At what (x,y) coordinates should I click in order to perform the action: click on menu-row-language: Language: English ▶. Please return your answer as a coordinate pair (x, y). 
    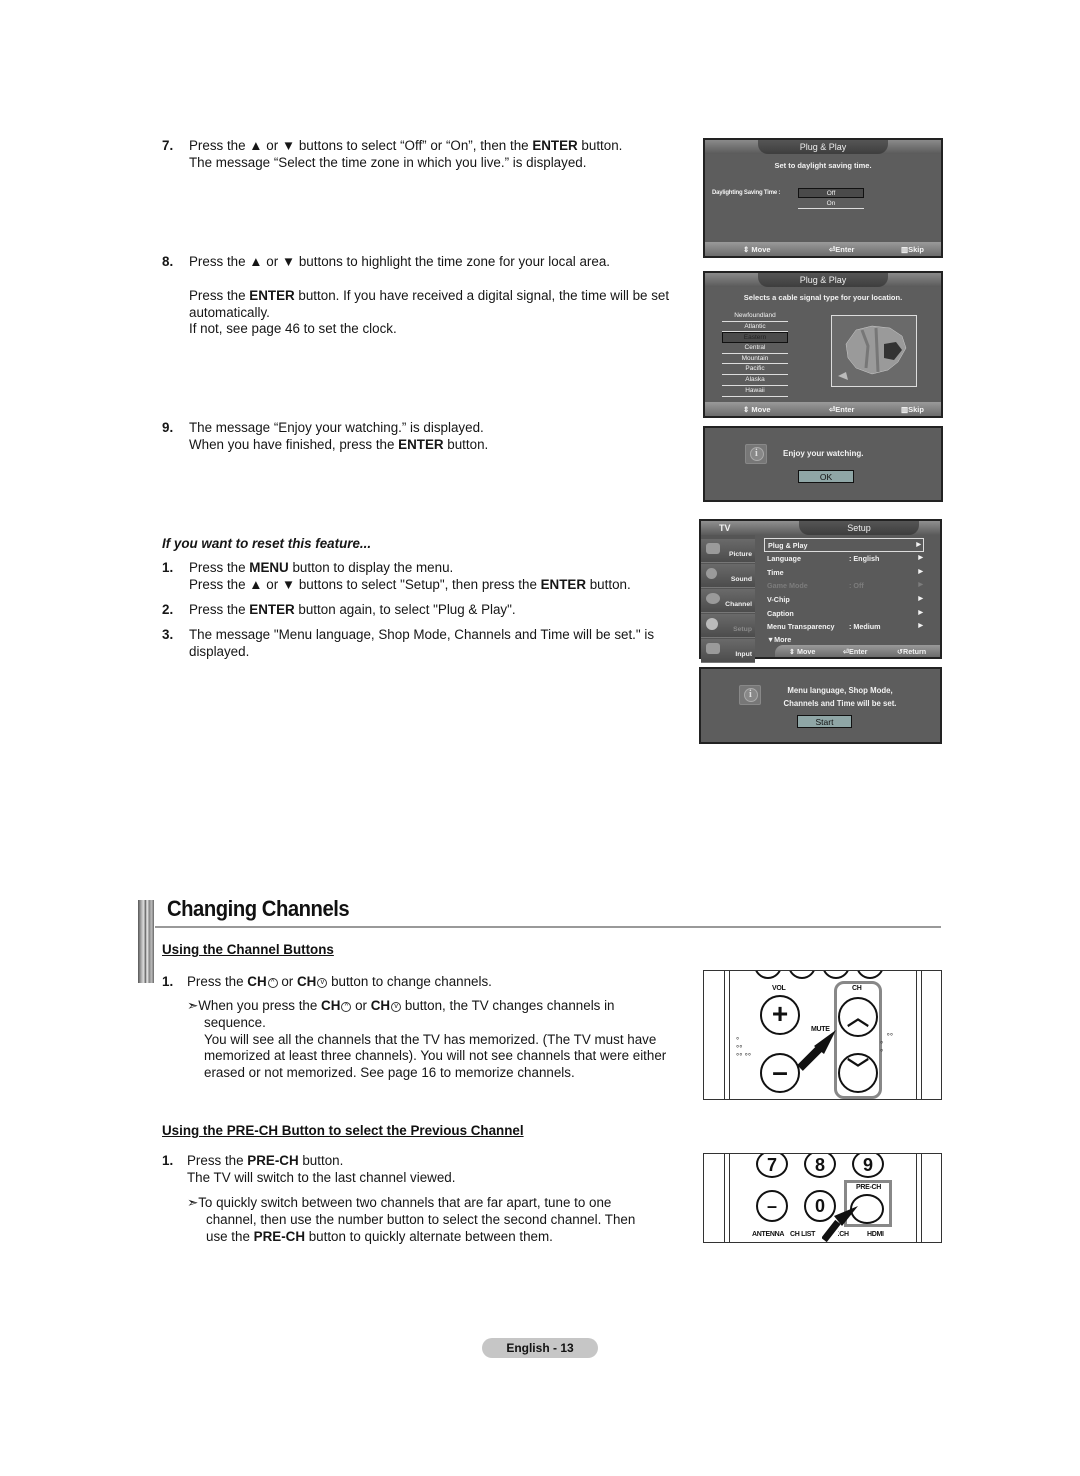
    Looking at the image, I should click on (846, 559).